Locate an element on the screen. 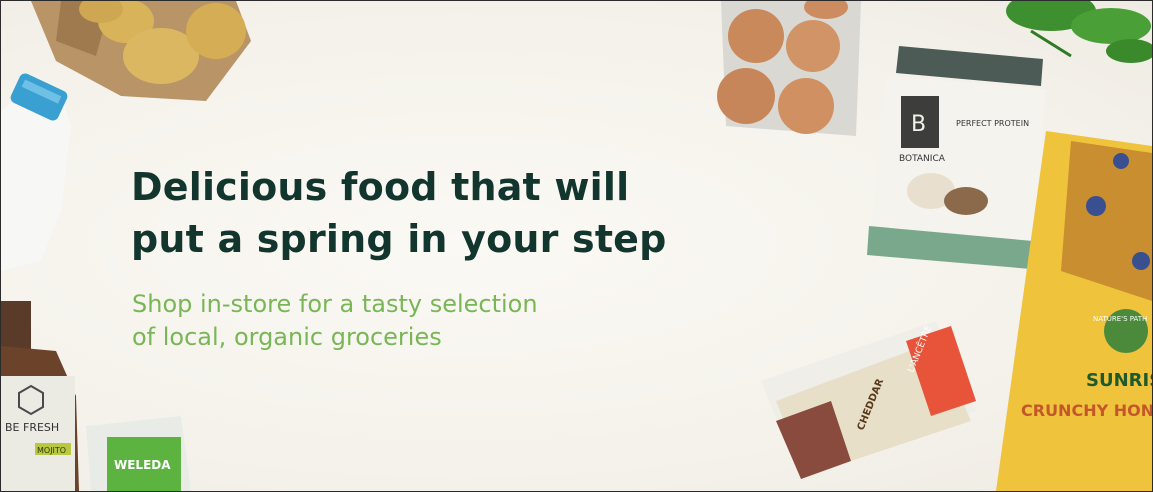 This screenshot has height=492, width=1153. cheese-block: L'ANCÊTRE CHEDDAR is located at coordinates (868, 401).